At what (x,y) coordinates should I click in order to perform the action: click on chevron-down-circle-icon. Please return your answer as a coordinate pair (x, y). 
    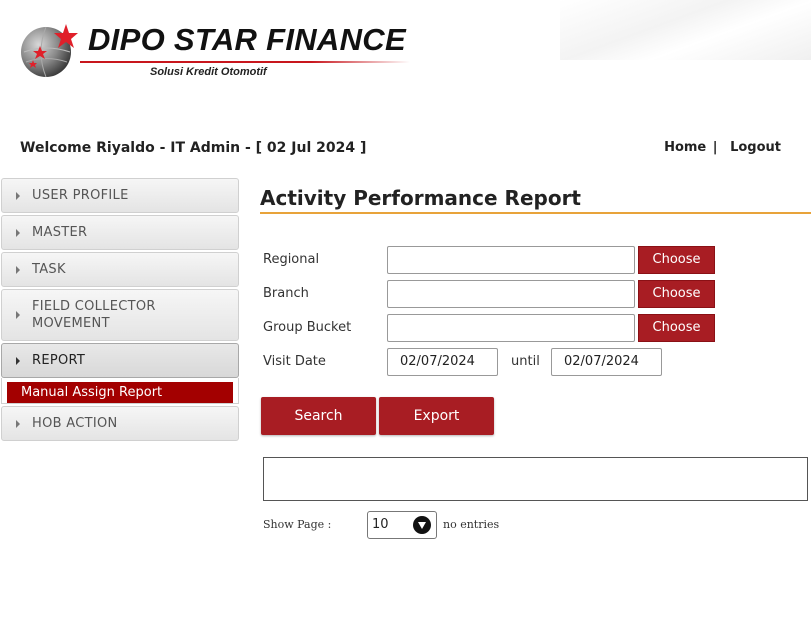
    Looking at the image, I should click on (422, 525).